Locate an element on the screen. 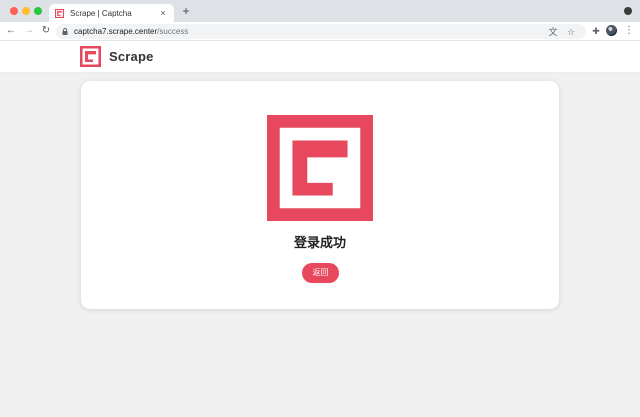  success-title: 登录成功 is located at coordinates (319, 242).